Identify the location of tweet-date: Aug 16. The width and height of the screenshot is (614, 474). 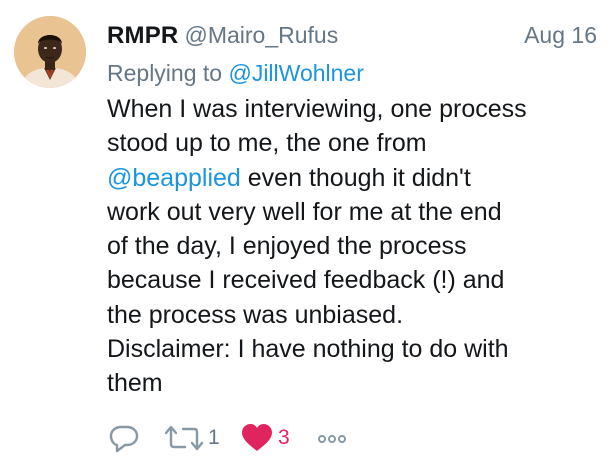
(560, 35).